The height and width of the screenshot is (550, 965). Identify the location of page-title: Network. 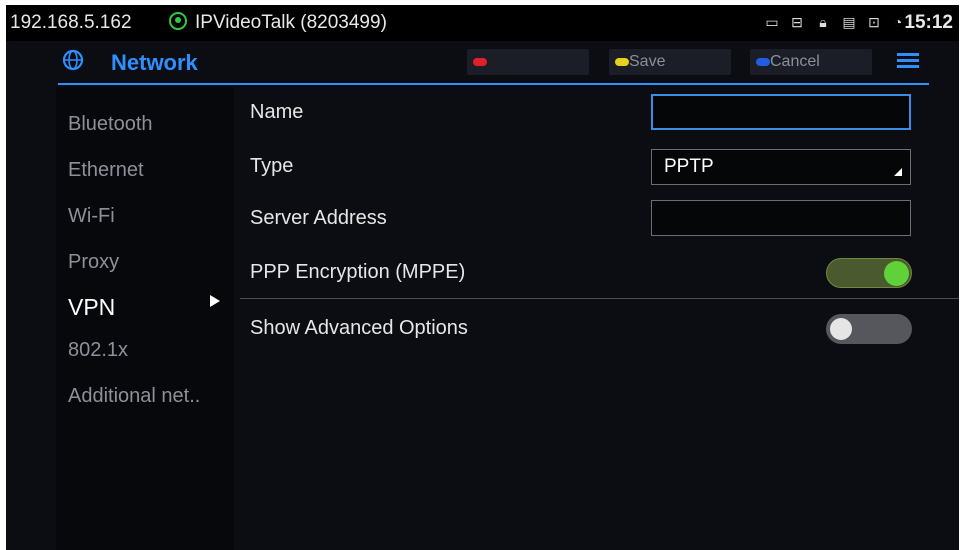
(154, 62).